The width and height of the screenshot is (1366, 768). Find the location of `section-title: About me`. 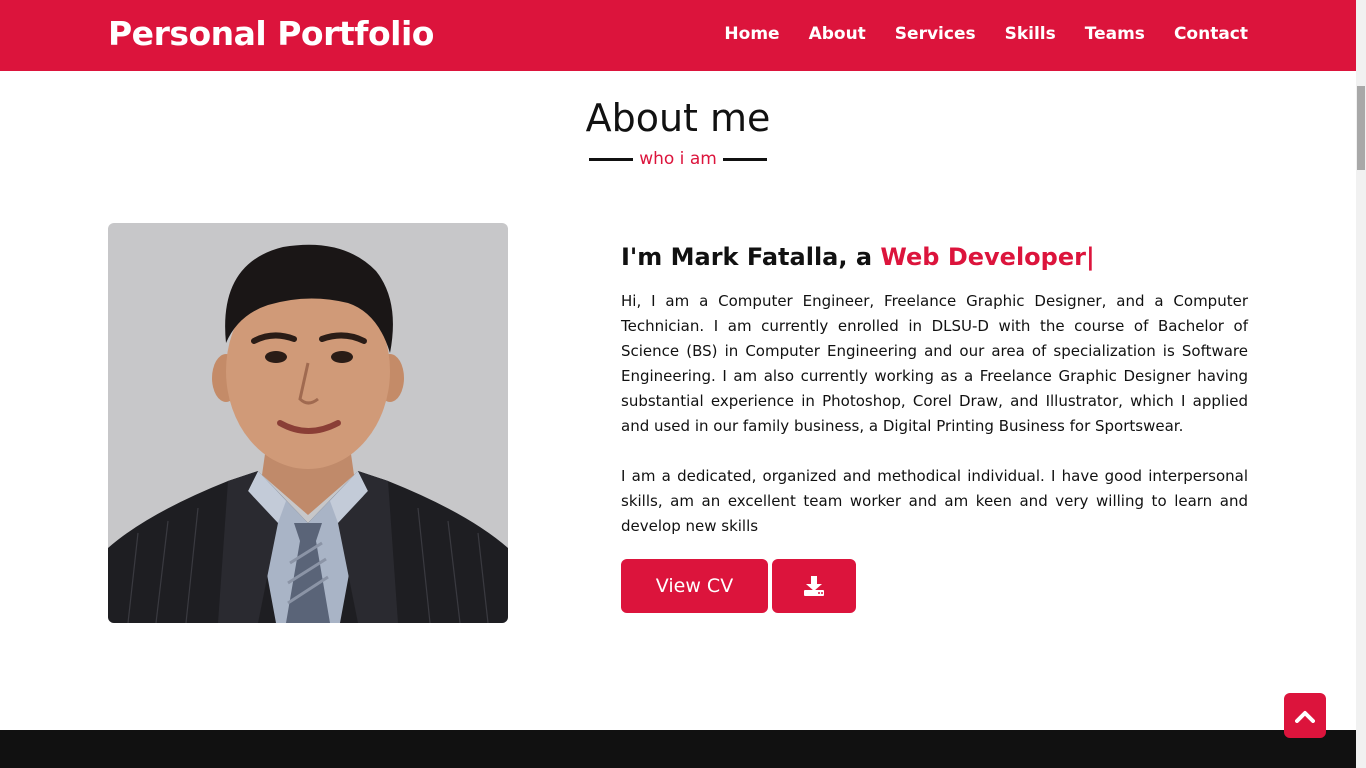

section-title: About me is located at coordinates (678, 118).